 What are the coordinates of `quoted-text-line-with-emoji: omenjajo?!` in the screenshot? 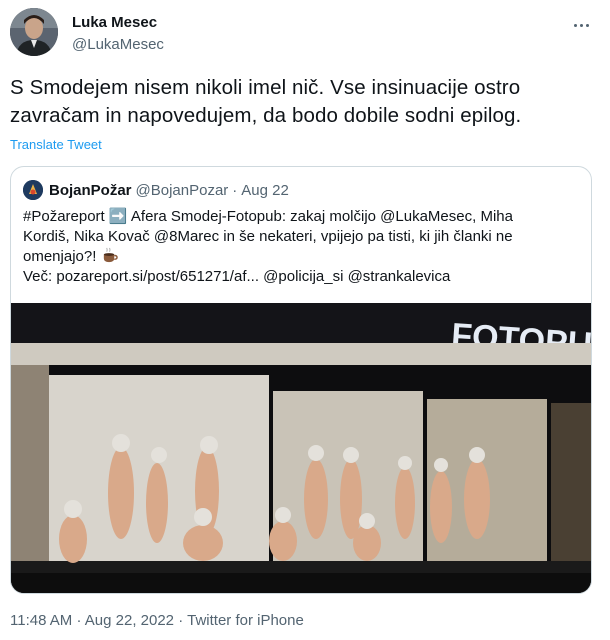 It's located at (300, 257).